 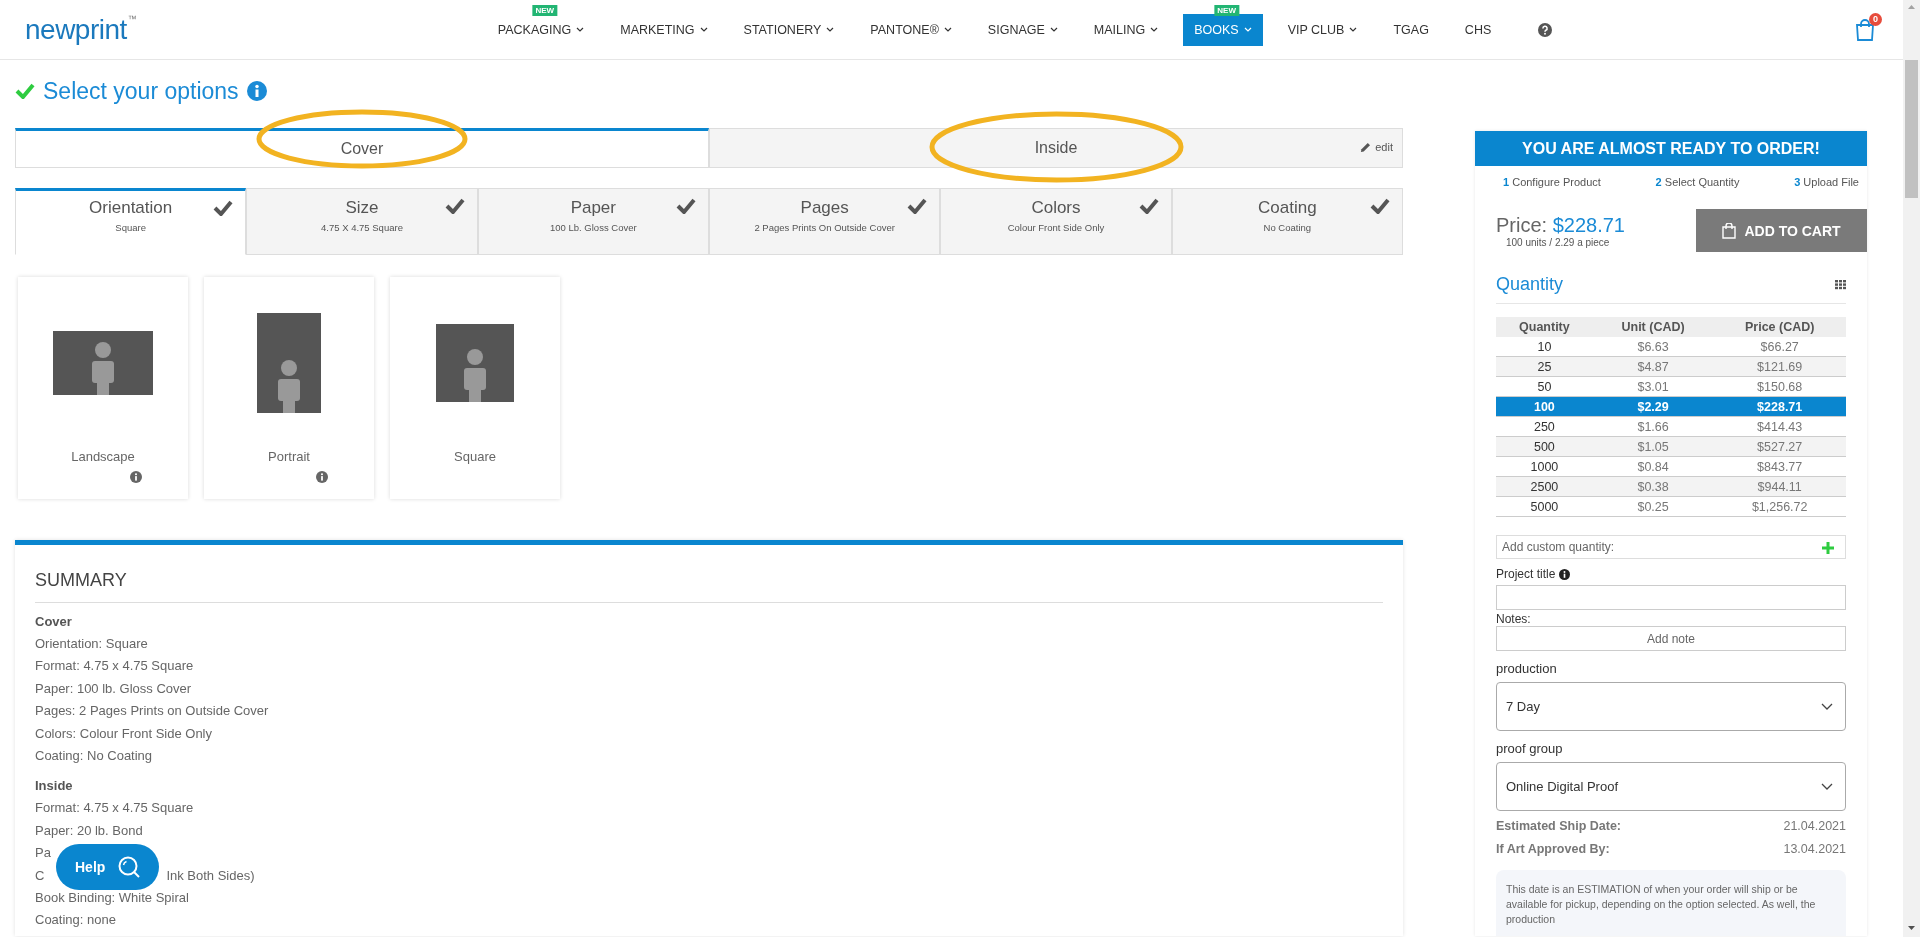 I want to click on table-cell: 500, so click(x=1544, y=446).